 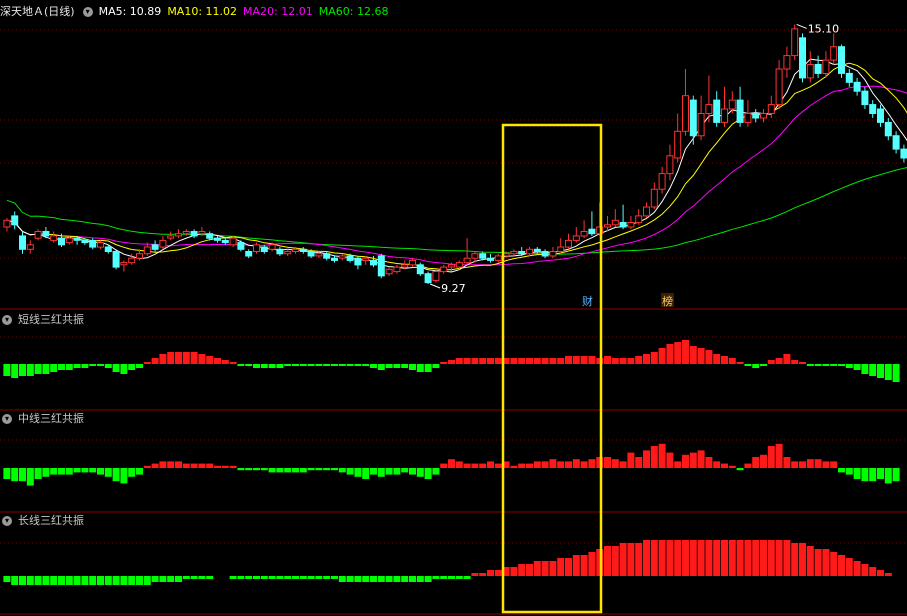 I want to click on settings-icon: ▾, so click(x=87, y=12).